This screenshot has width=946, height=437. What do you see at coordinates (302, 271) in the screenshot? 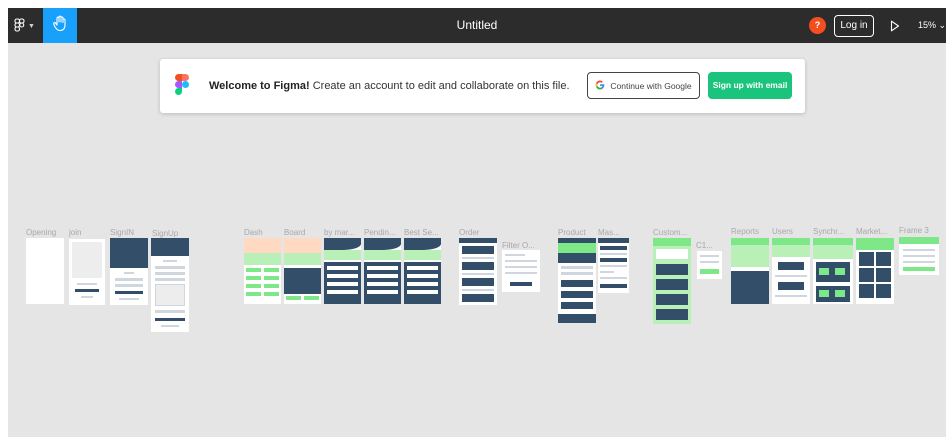
I see `frame-thumbnail-board` at bounding box center [302, 271].